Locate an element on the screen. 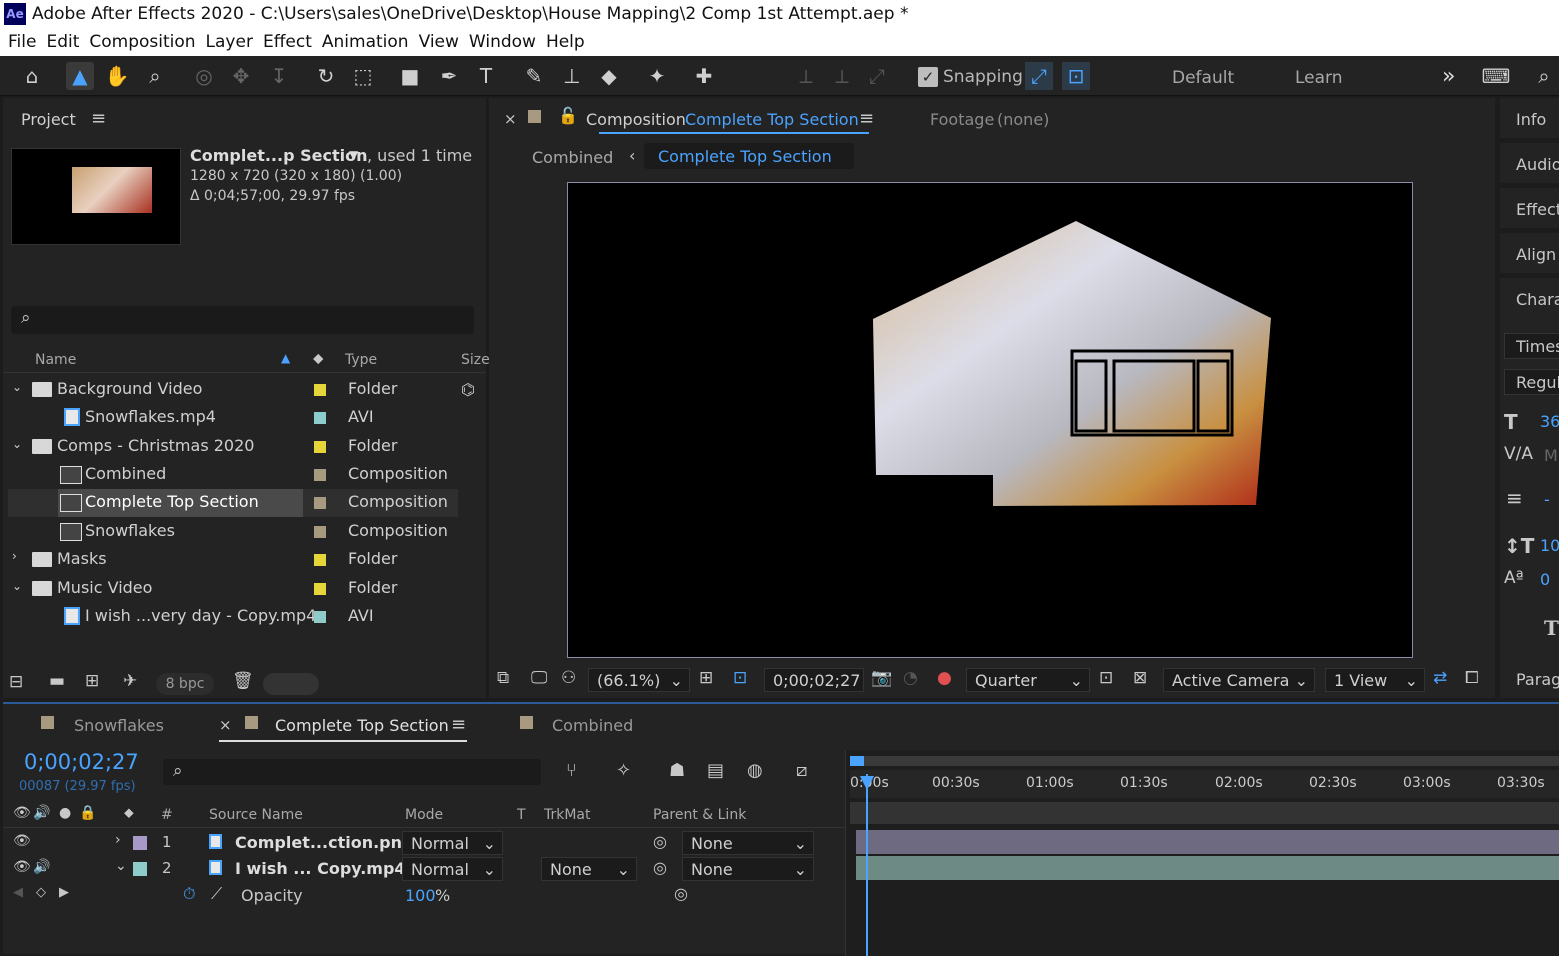 The image size is (1559, 956). mask-visibility-icon: ⚇ is located at coordinates (568, 678).